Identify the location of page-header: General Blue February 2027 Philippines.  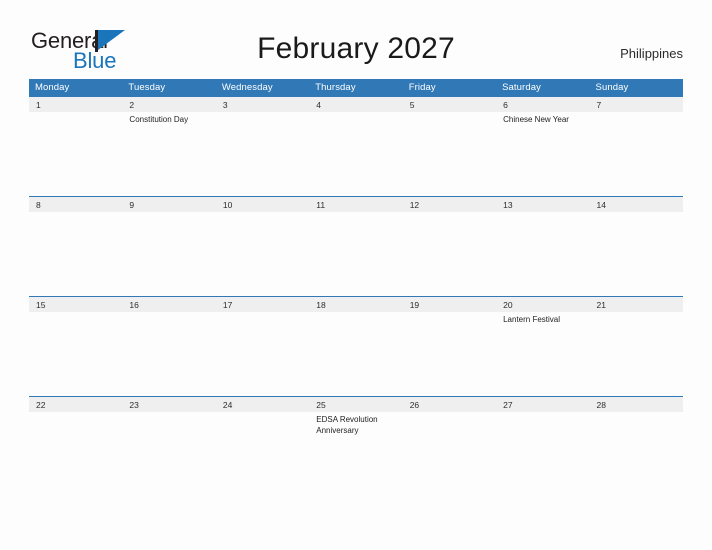
(356, 39).